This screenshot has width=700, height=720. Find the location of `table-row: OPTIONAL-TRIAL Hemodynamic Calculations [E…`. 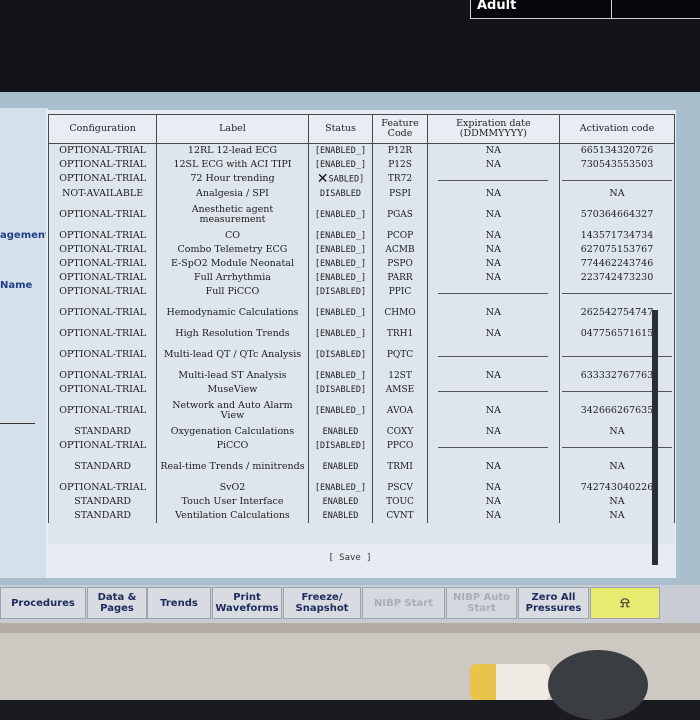

table-row: OPTIONAL-TRIAL Hemodynamic Calculations [E… is located at coordinates (361, 312).